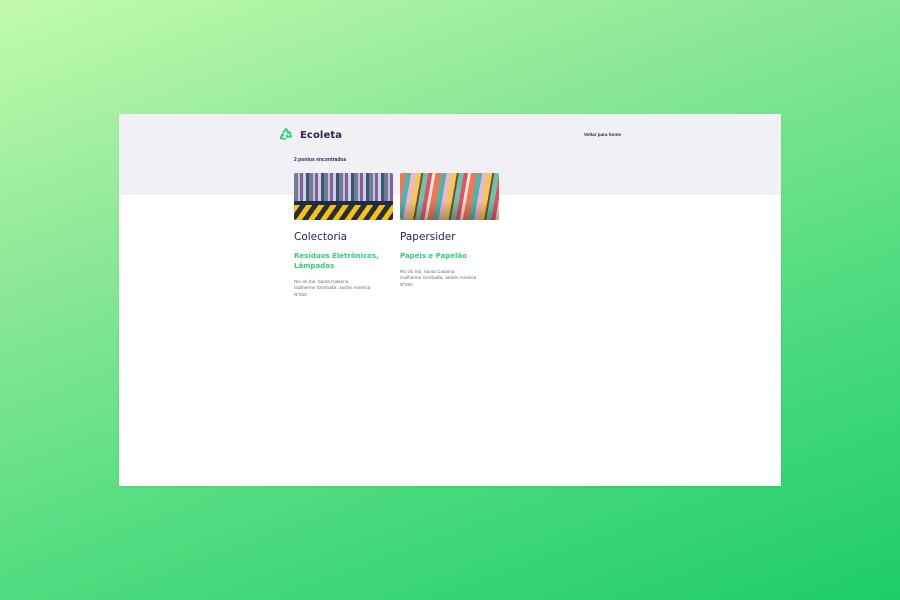 The image size is (900, 600). I want to click on logo: Ecoleta, so click(310, 135).